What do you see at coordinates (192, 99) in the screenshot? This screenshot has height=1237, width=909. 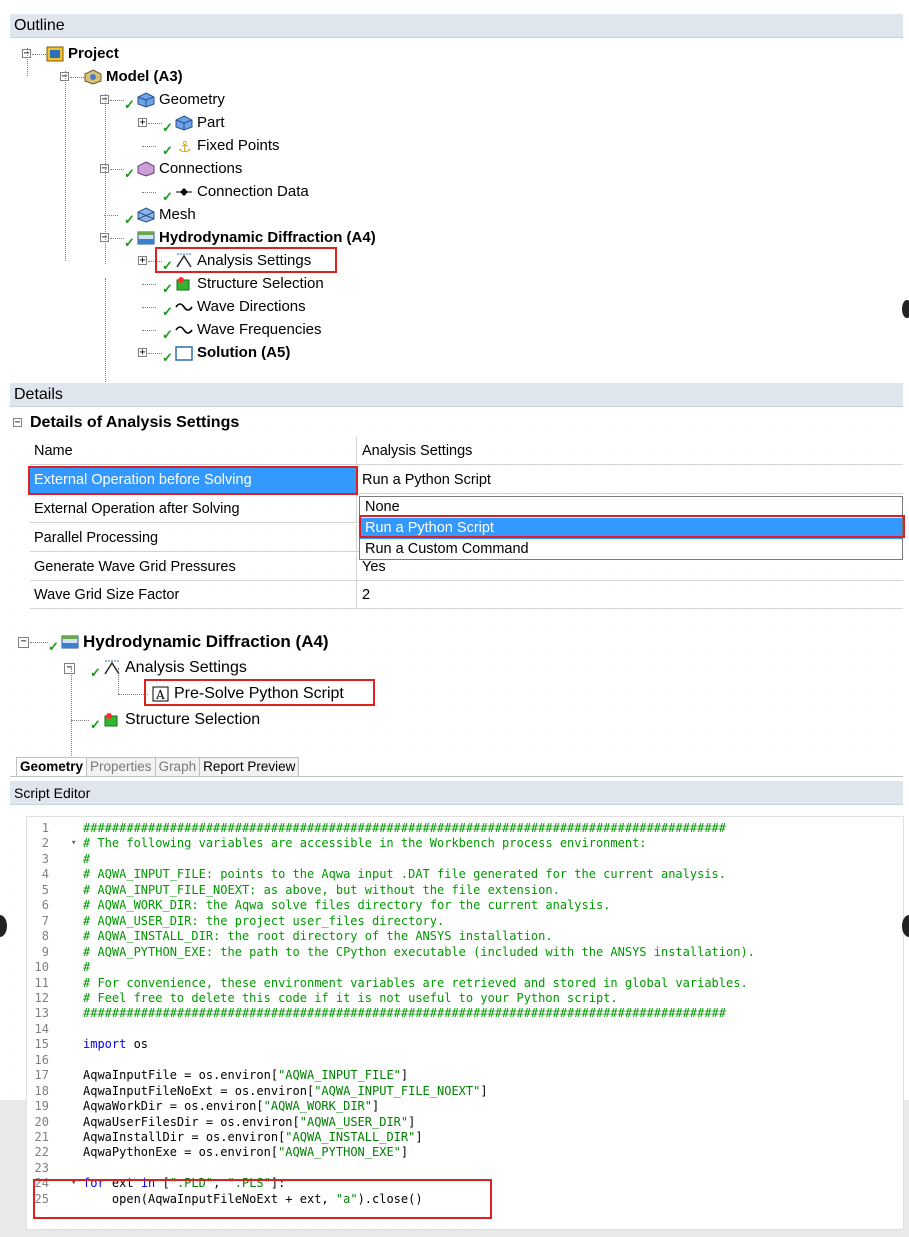 I see `tree-item-label: Geometry` at bounding box center [192, 99].